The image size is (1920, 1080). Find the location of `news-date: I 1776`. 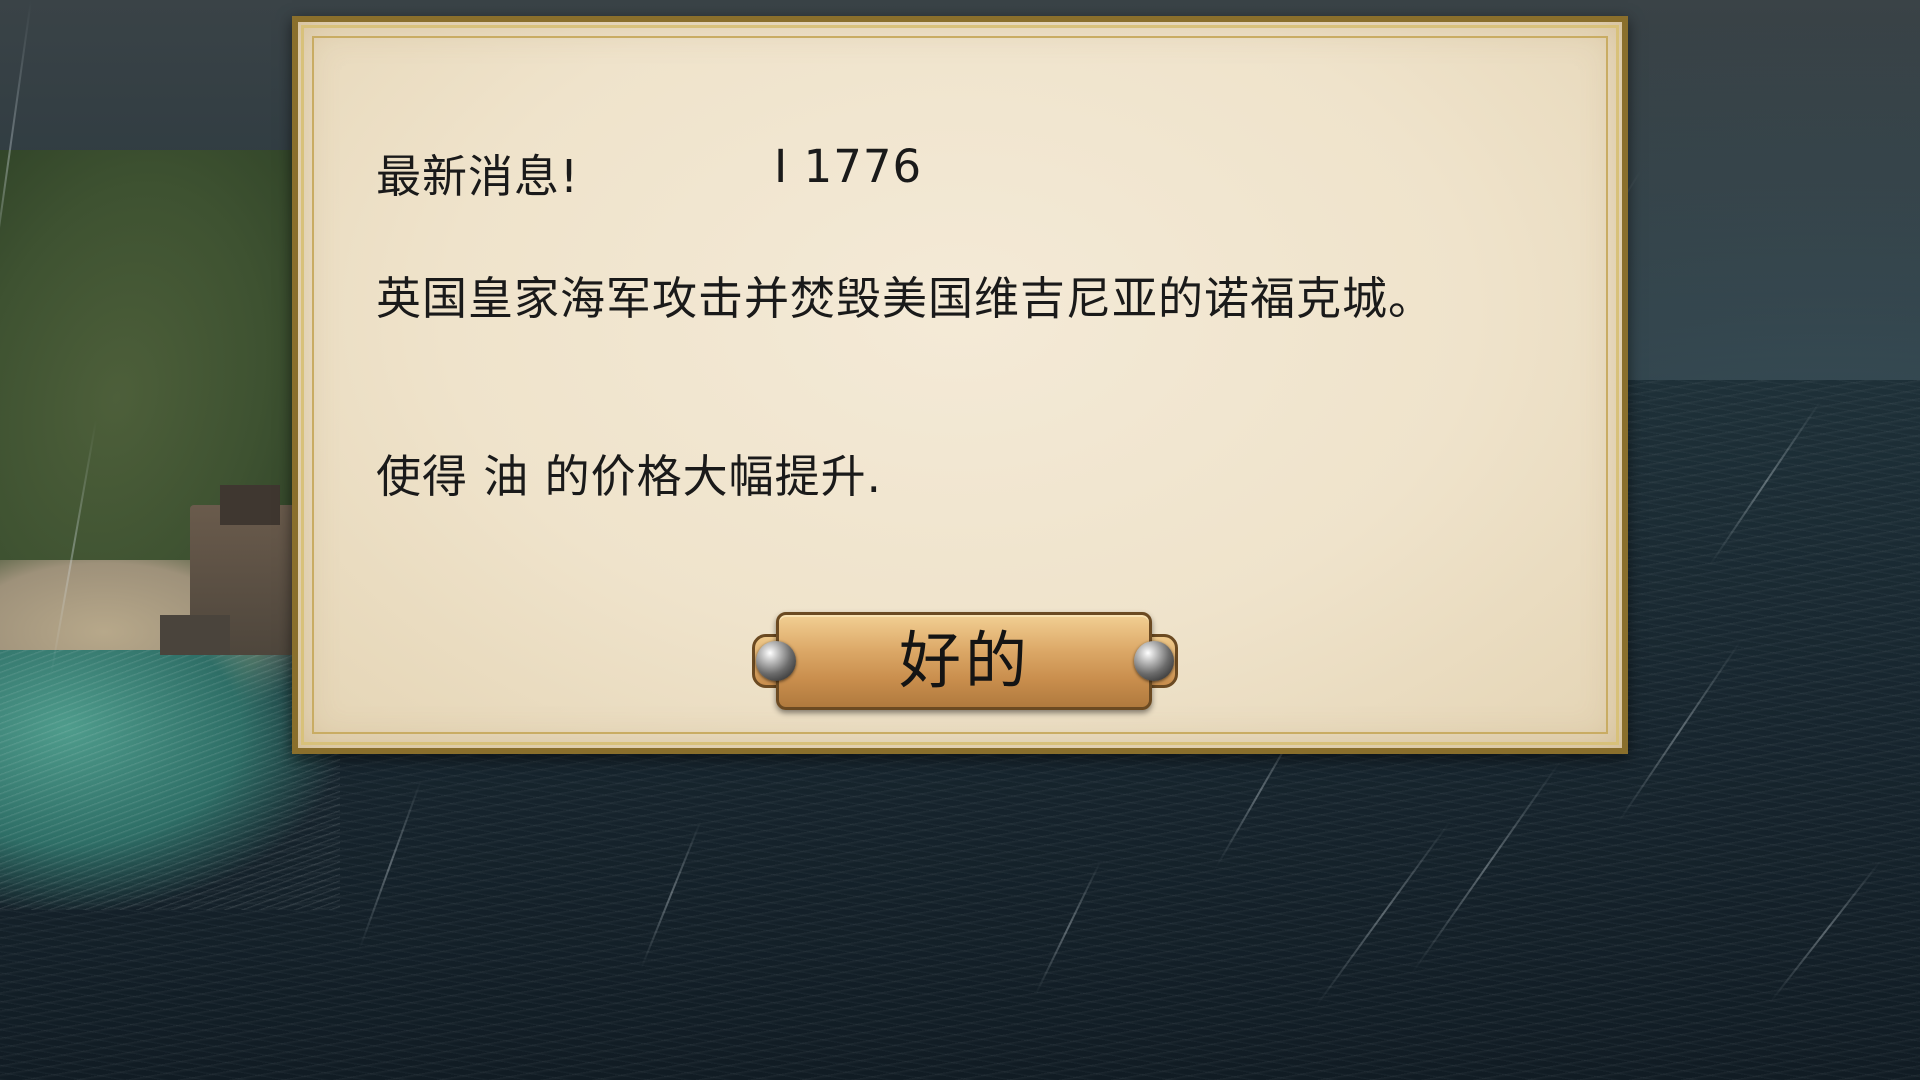

news-date: I 1776 is located at coordinates (848, 166).